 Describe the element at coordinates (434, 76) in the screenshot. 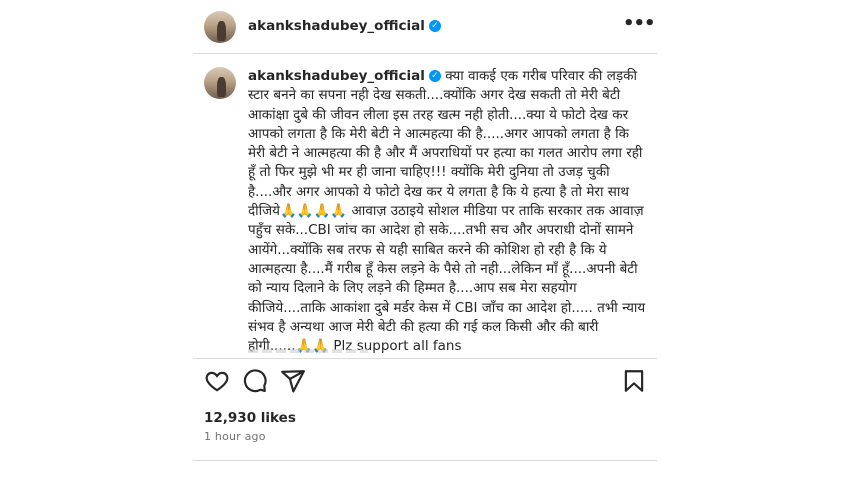

I see `caption-verified-badge-icon: ✓` at that location.